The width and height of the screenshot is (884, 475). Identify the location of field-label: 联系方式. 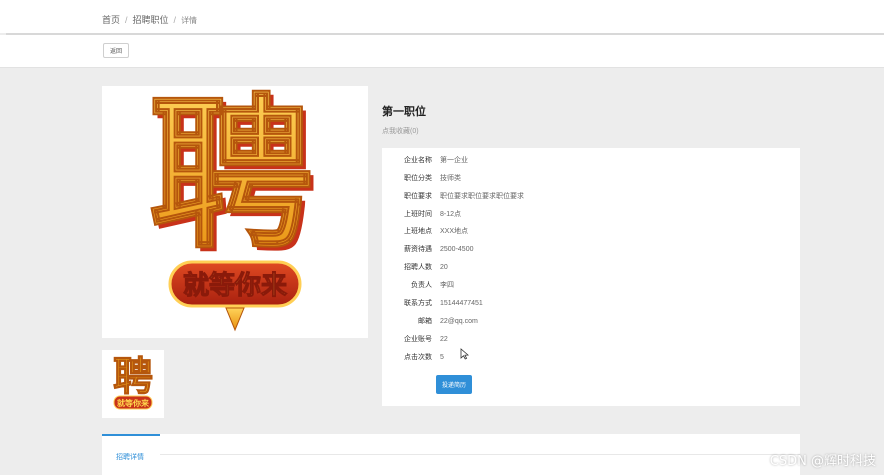
(418, 303).